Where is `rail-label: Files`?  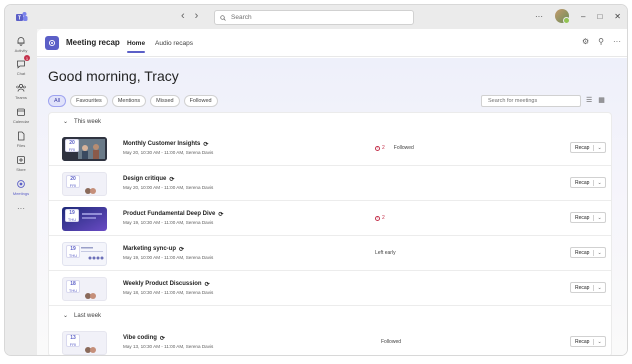 rail-label: Files is located at coordinates (21, 145).